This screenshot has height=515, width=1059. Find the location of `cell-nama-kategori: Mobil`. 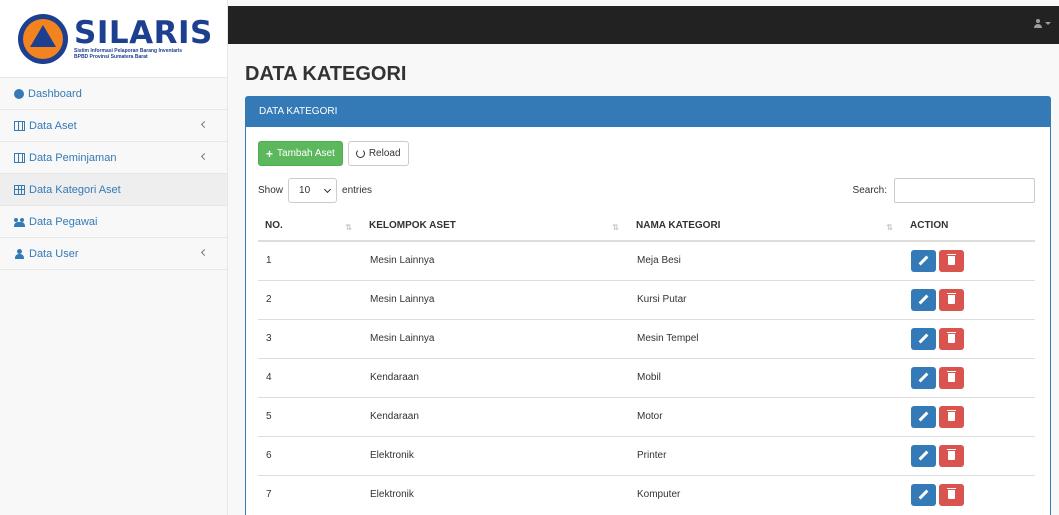

cell-nama-kategori: Mobil is located at coordinates (766, 377).